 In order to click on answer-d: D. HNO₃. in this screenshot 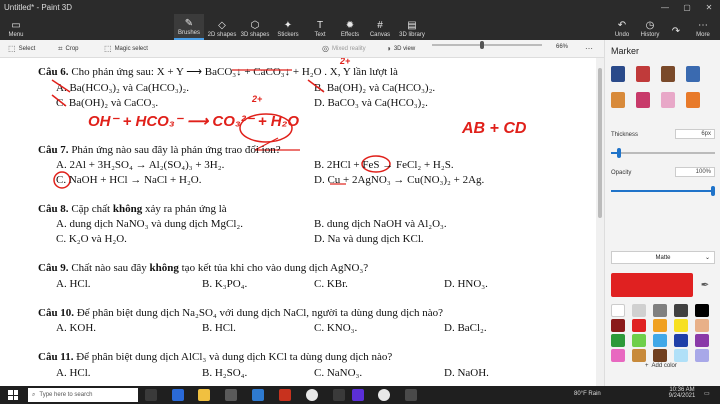, I will do `click(466, 284)`.